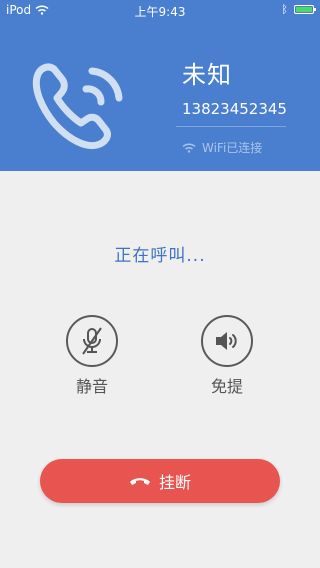 The height and width of the screenshot is (568, 320). Describe the element at coordinates (91, 386) in the screenshot. I see `mute-label: 静音` at that location.